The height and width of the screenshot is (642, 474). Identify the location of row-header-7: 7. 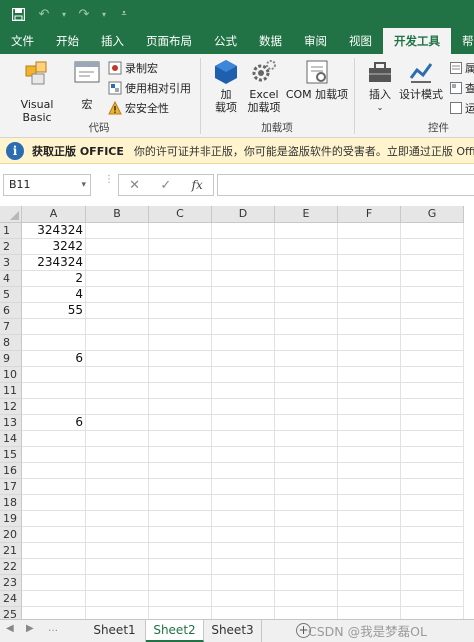
(11, 327).